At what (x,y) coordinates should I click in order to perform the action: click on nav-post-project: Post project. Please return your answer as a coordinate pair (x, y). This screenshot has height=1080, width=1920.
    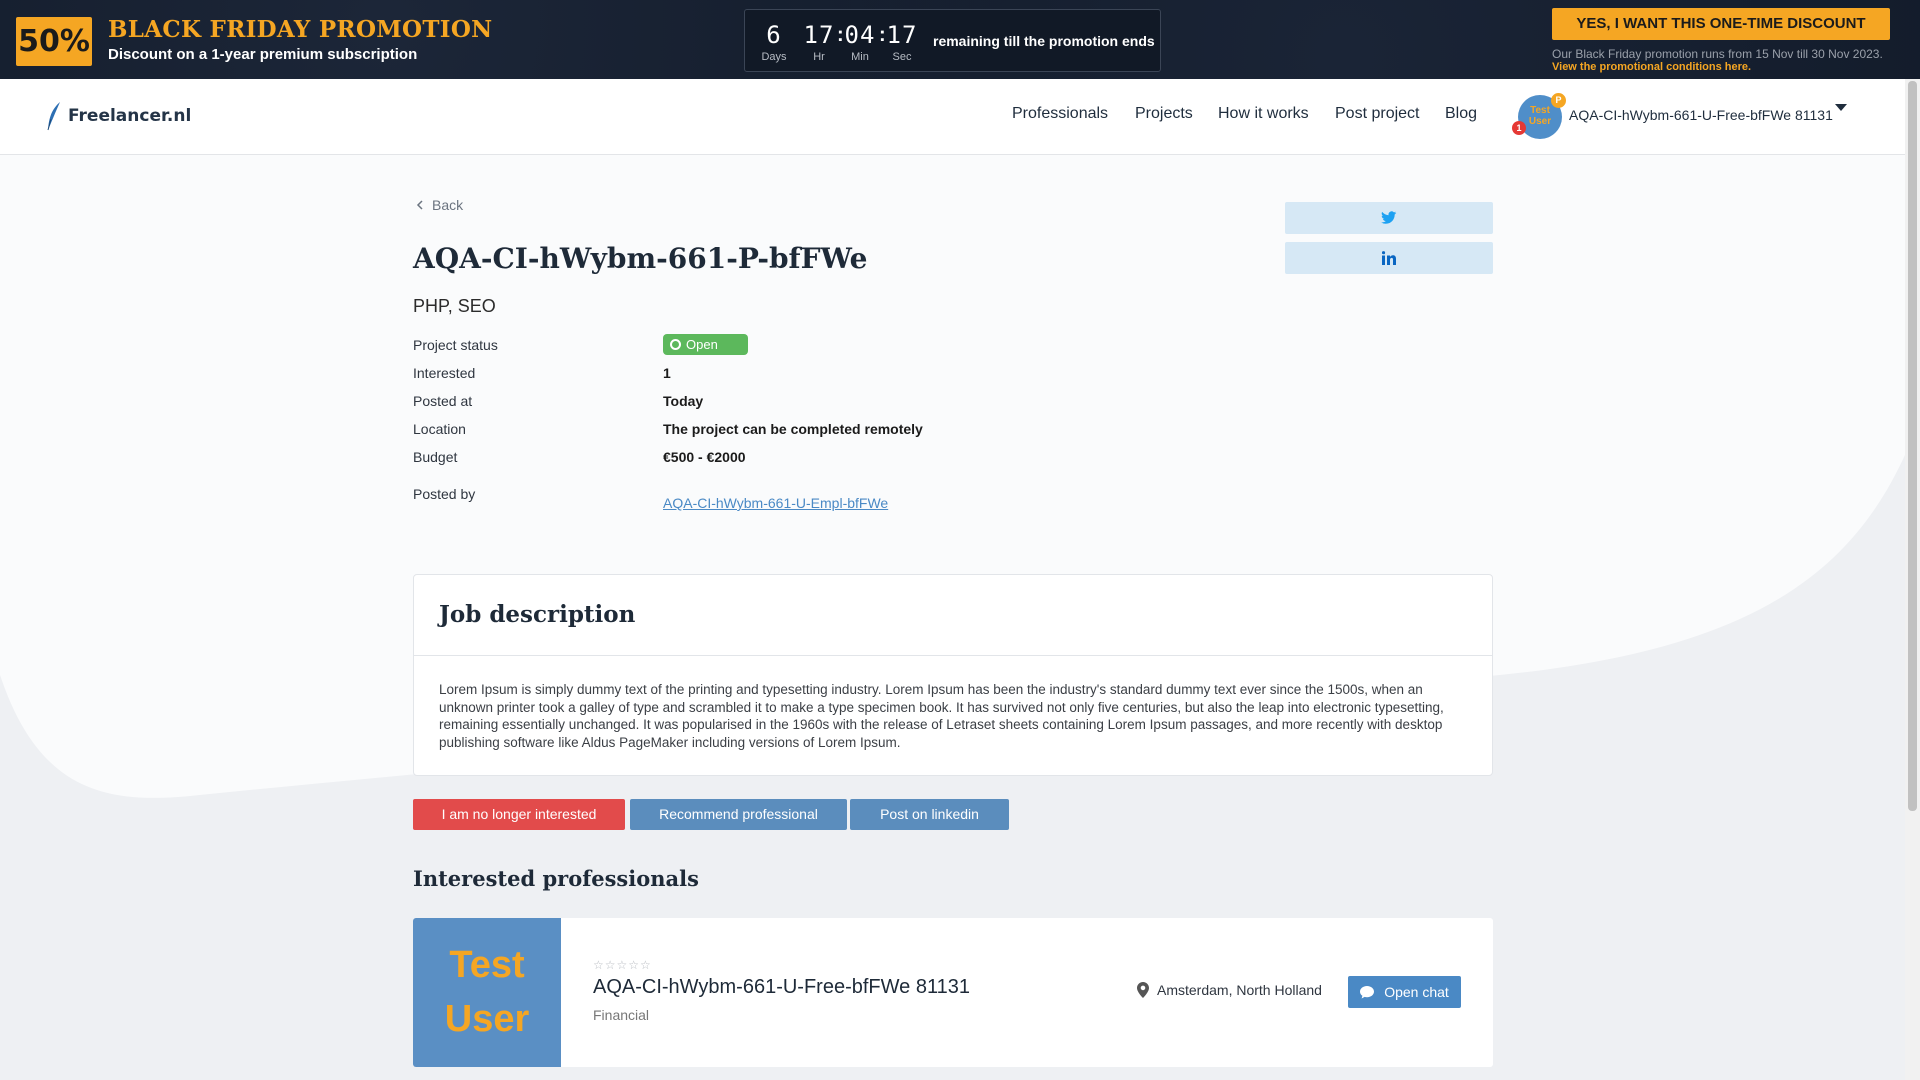
    Looking at the image, I should click on (1377, 114).